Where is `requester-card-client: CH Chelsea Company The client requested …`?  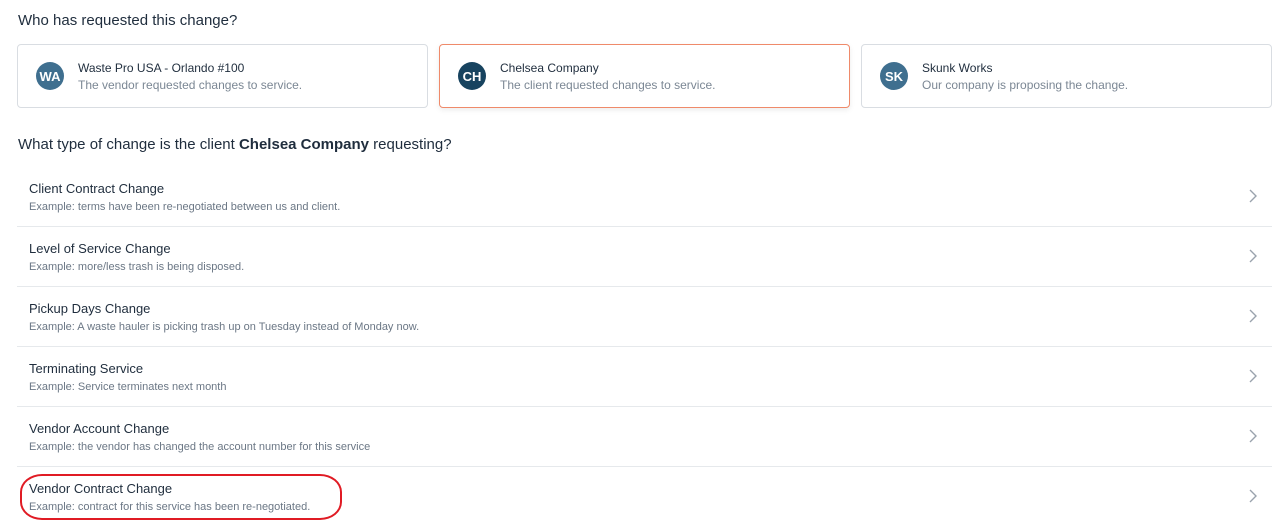 requester-card-client: CH Chelsea Company The client requested … is located at coordinates (644, 76).